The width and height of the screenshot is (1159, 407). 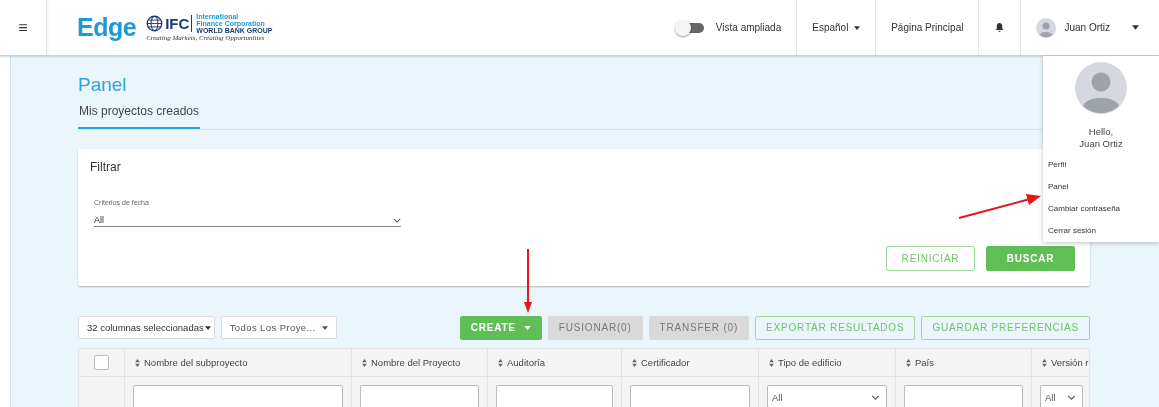 I want to click on card-title: Filtrar, so click(x=105, y=167).